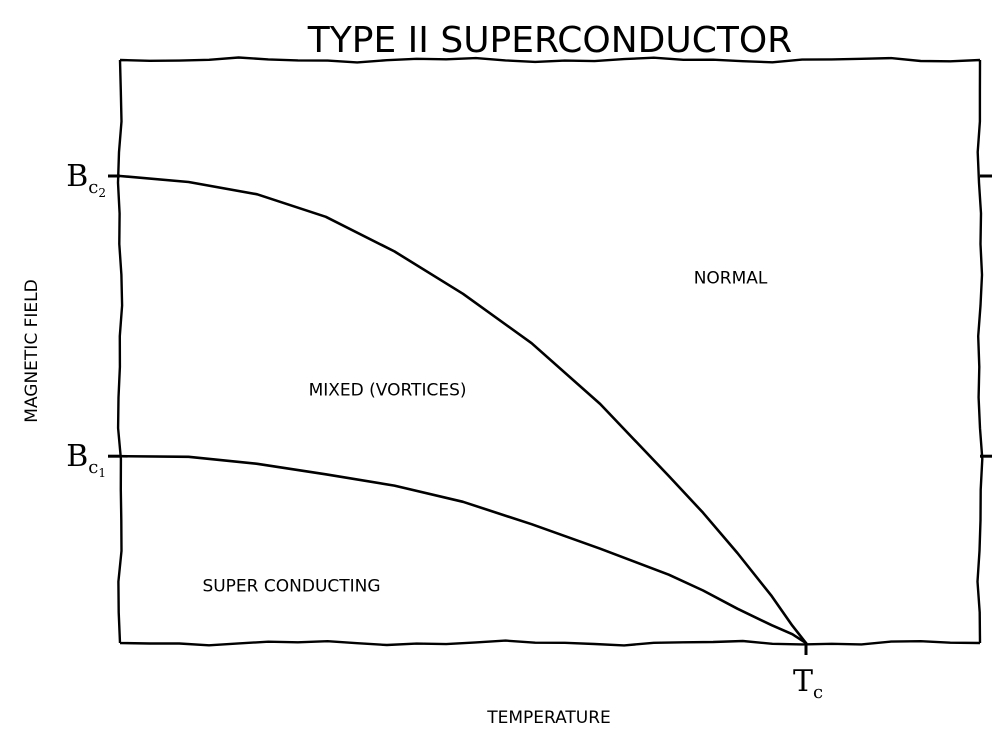 The image size is (1000, 750). I want to click on y-tick-label: Bc2, so click(86, 179).